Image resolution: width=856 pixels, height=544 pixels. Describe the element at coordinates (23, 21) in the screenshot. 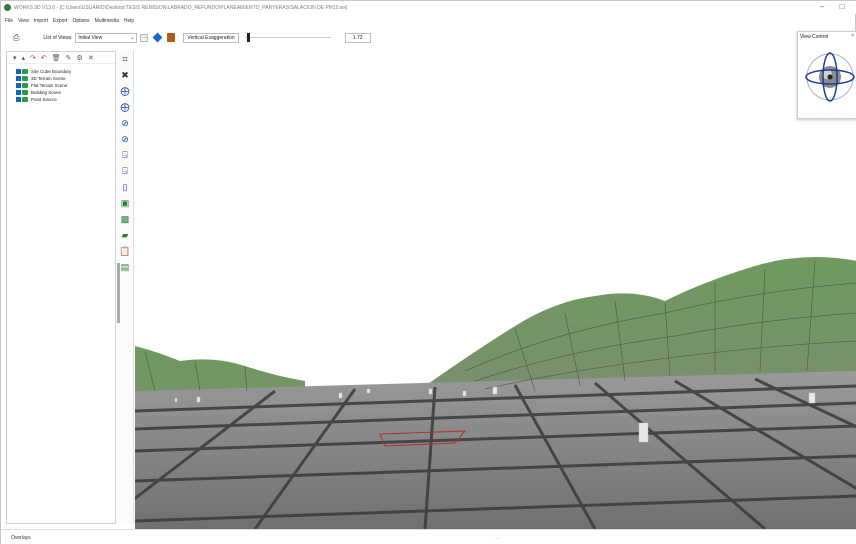

I see `menu-view: View` at that location.